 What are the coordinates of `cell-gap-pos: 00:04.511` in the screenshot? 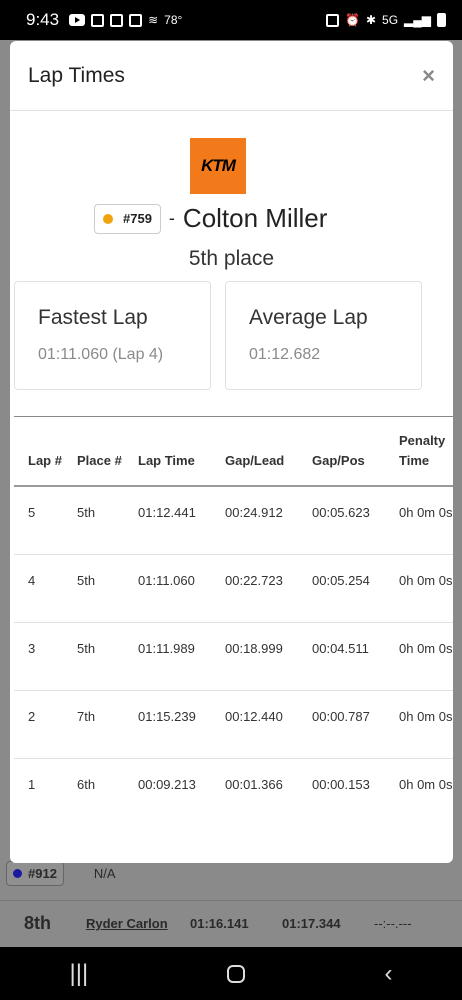 It's located at (341, 655).